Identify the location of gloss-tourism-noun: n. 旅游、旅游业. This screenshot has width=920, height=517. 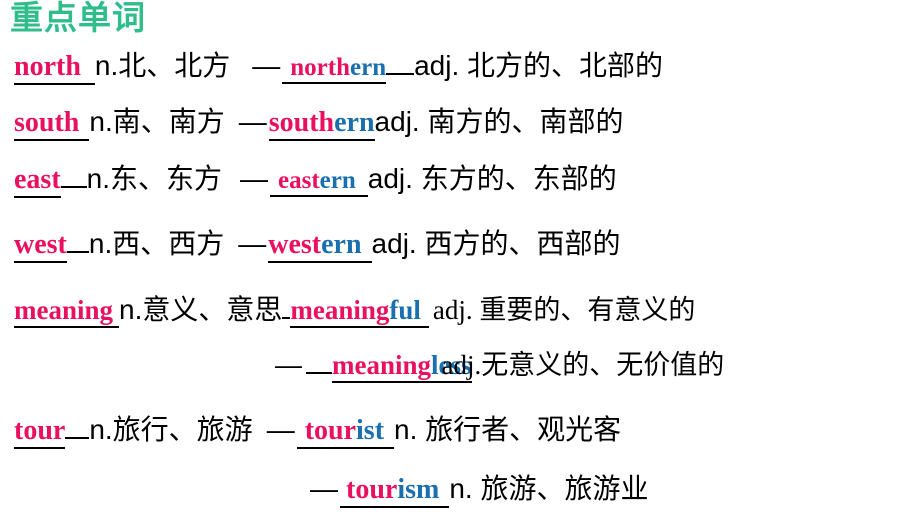
(549, 488).